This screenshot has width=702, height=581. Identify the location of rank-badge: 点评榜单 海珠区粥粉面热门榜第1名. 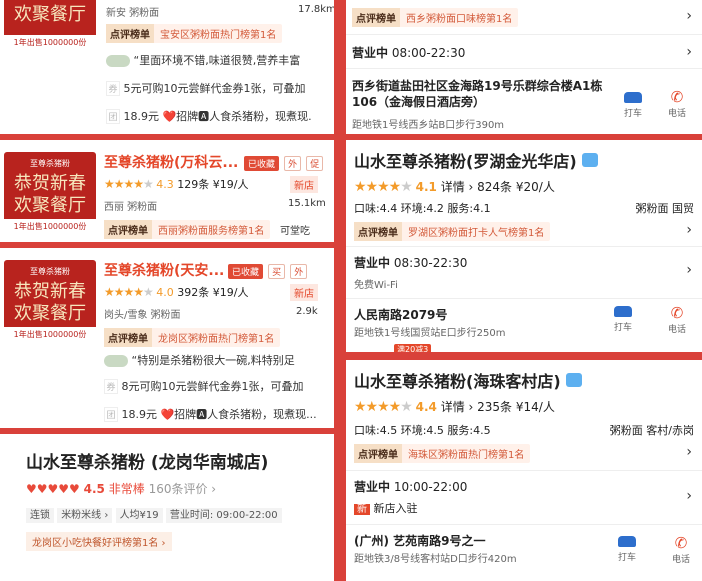
(442, 453).